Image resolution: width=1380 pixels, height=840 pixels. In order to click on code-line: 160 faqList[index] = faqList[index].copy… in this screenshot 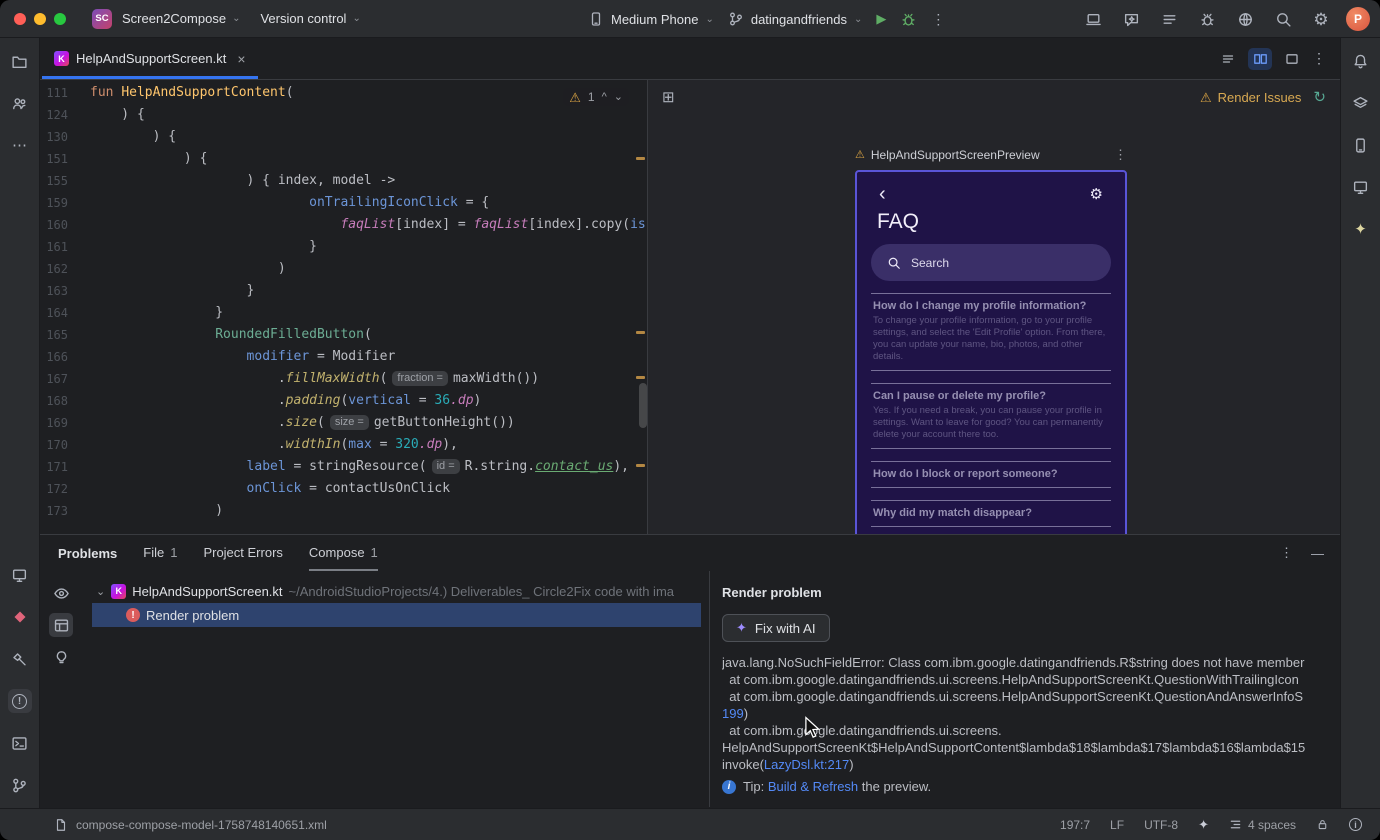, I will do `click(343, 225)`.